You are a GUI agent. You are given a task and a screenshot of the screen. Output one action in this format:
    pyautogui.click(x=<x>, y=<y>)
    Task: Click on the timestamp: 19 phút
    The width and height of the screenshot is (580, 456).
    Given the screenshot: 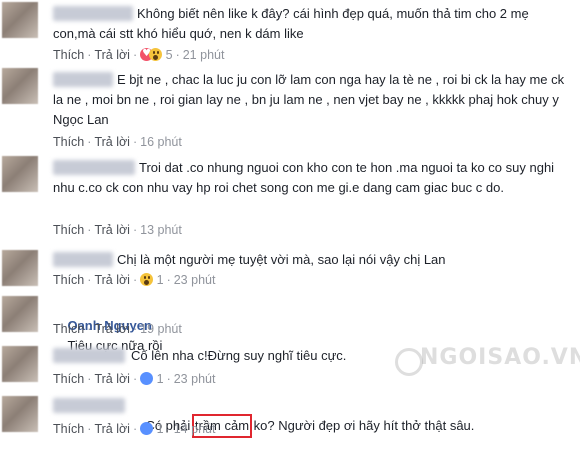 What is the action you would take?
    pyautogui.click(x=161, y=329)
    